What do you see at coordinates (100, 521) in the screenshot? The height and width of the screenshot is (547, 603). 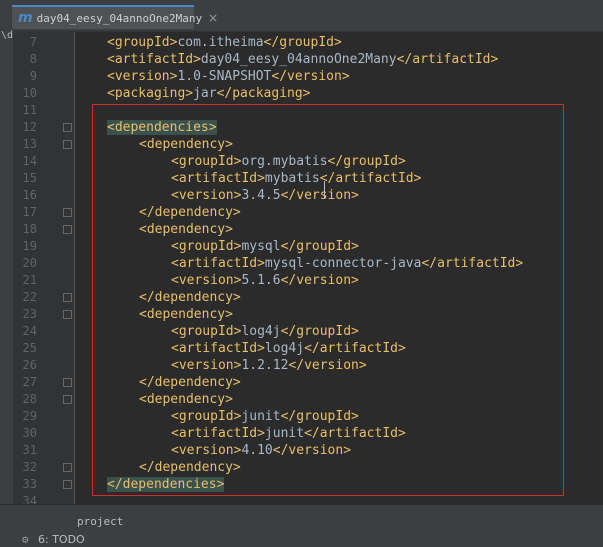 I see `project-label: project` at bounding box center [100, 521].